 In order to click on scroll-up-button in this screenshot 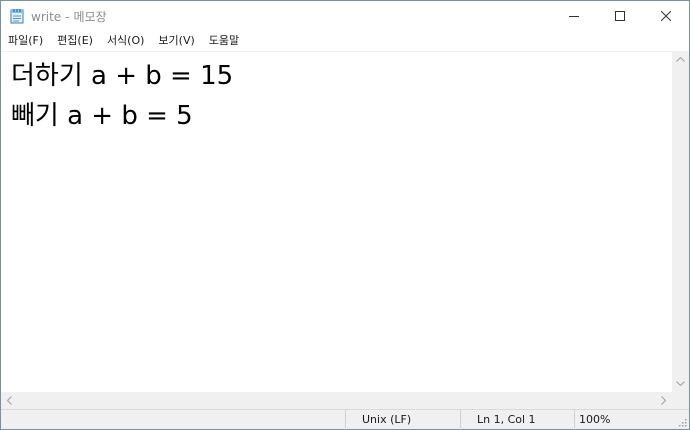, I will do `click(680, 59)`.